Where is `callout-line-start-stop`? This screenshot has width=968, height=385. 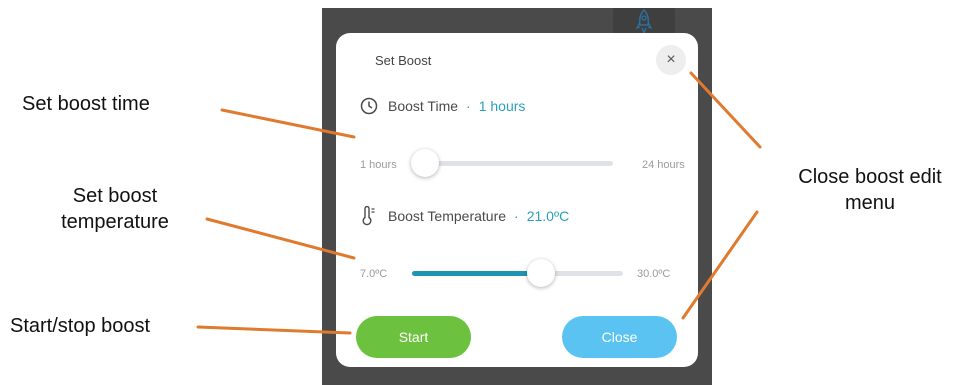 callout-line-start-stop is located at coordinates (274, 330).